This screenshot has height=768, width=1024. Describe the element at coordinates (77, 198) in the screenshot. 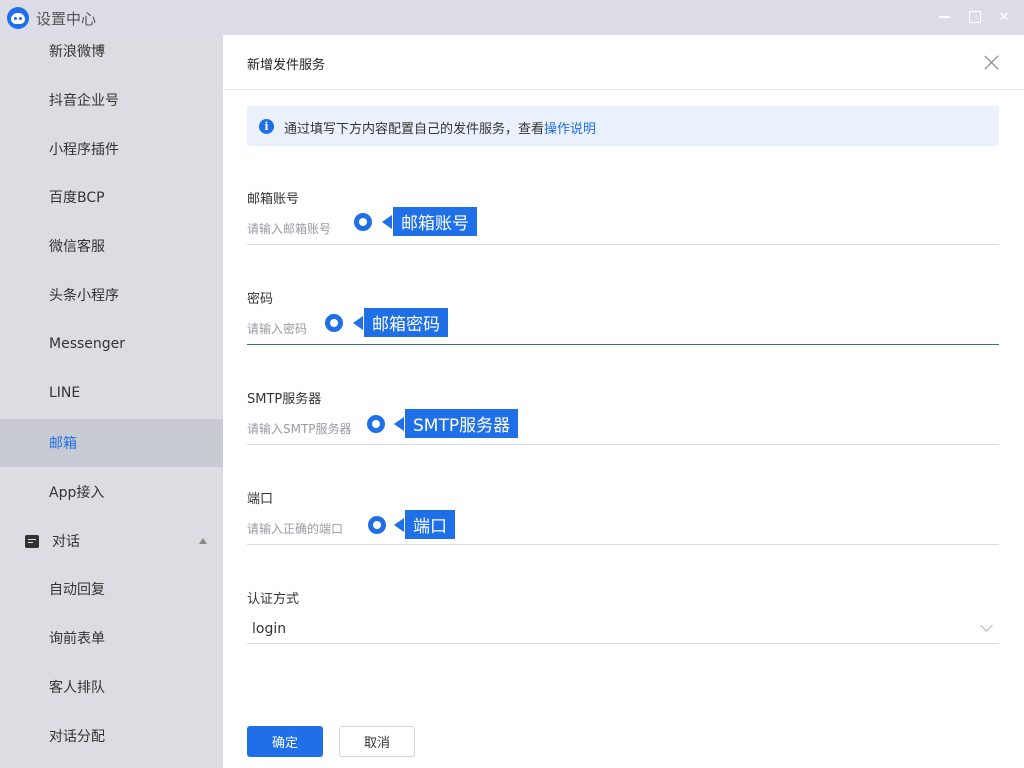

I see `sidebar-item-label: 百度BCP` at that location.